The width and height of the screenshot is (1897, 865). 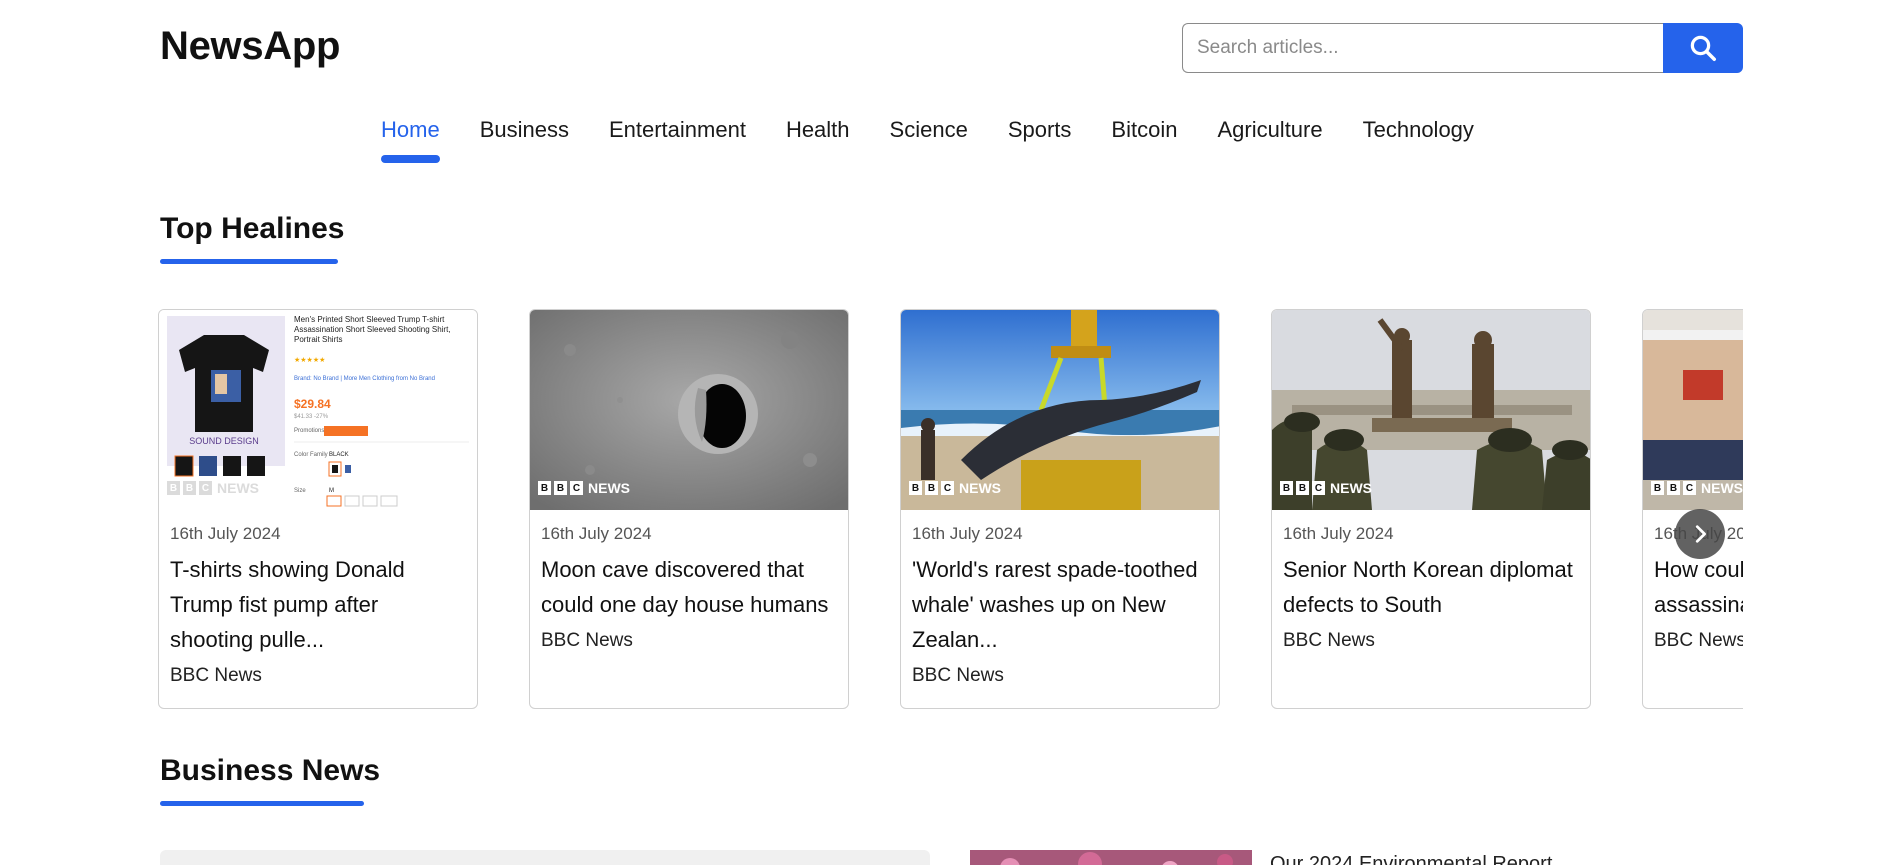 I want to click on nav-health: Health, so click(x=818, y=134).